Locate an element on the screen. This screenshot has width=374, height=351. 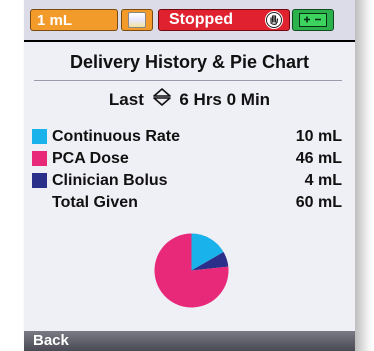
status-bar: 1 mL Stopped is located at coordinates (189, 21).